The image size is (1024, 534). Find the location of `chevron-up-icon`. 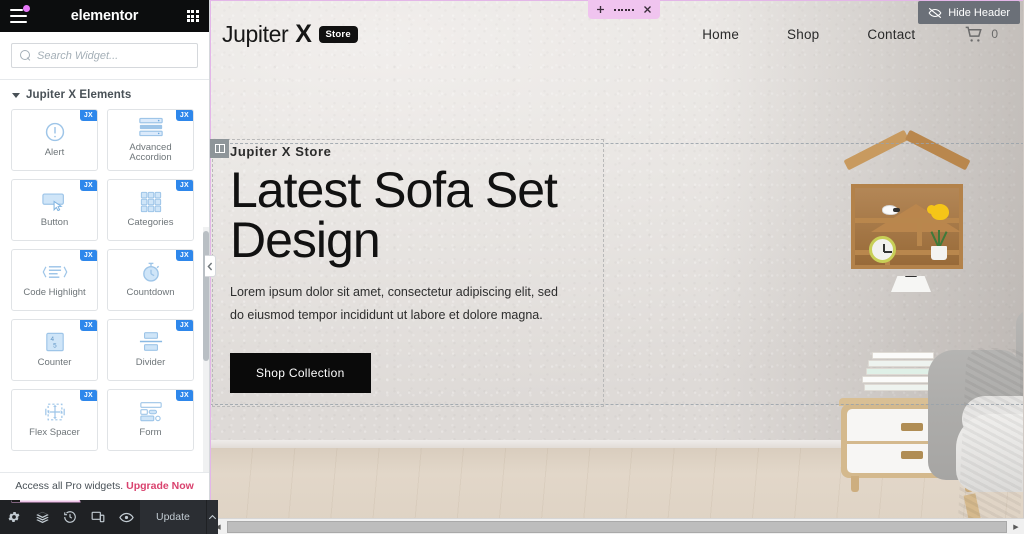

chevron-up-icon is located at coordinates (211, 517).